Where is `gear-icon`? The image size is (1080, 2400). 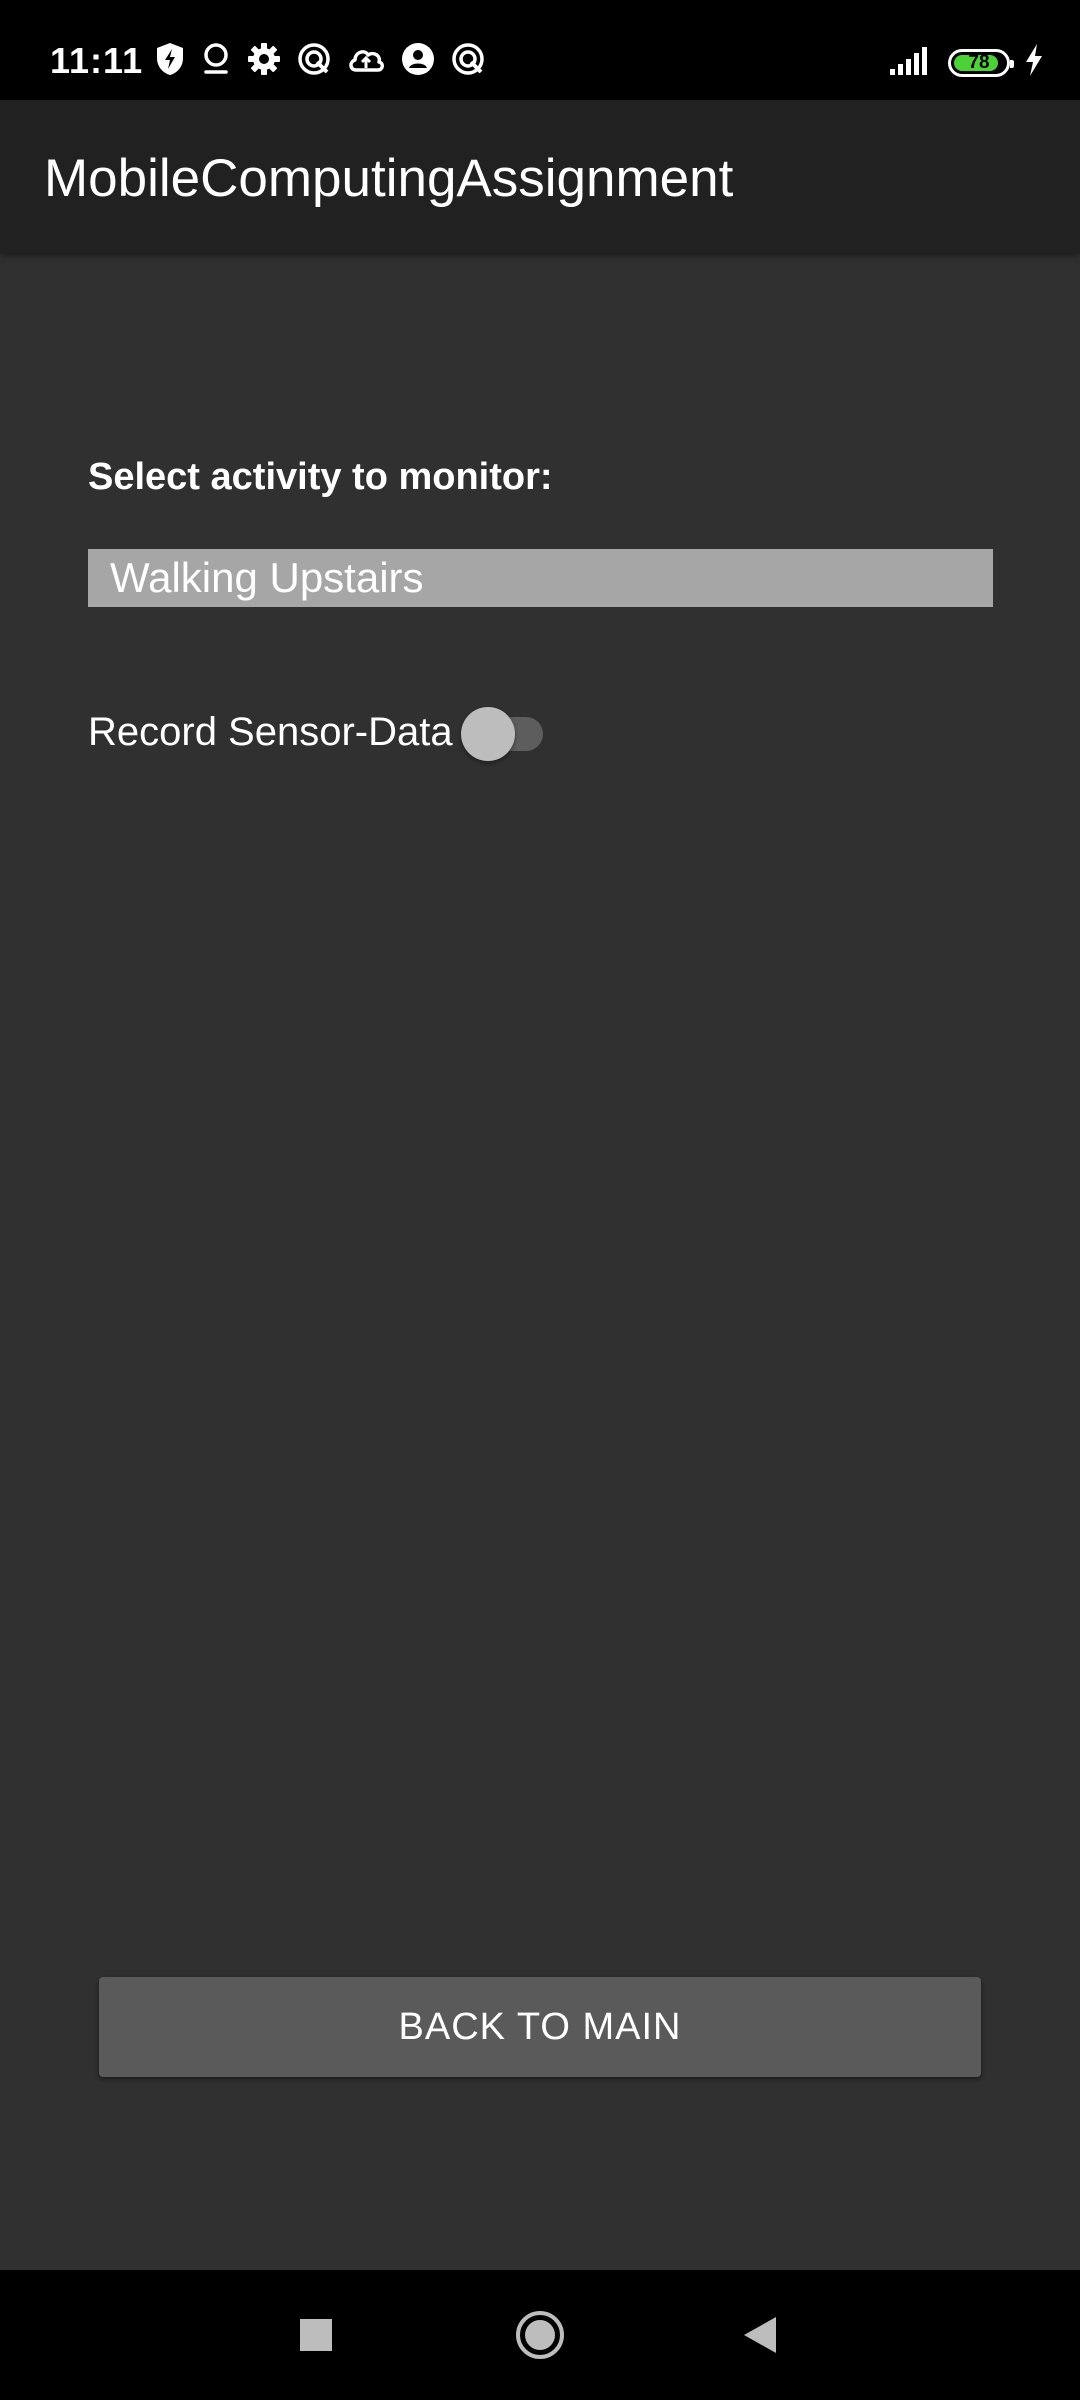
gear-icon is located at coordinates (264, 59).